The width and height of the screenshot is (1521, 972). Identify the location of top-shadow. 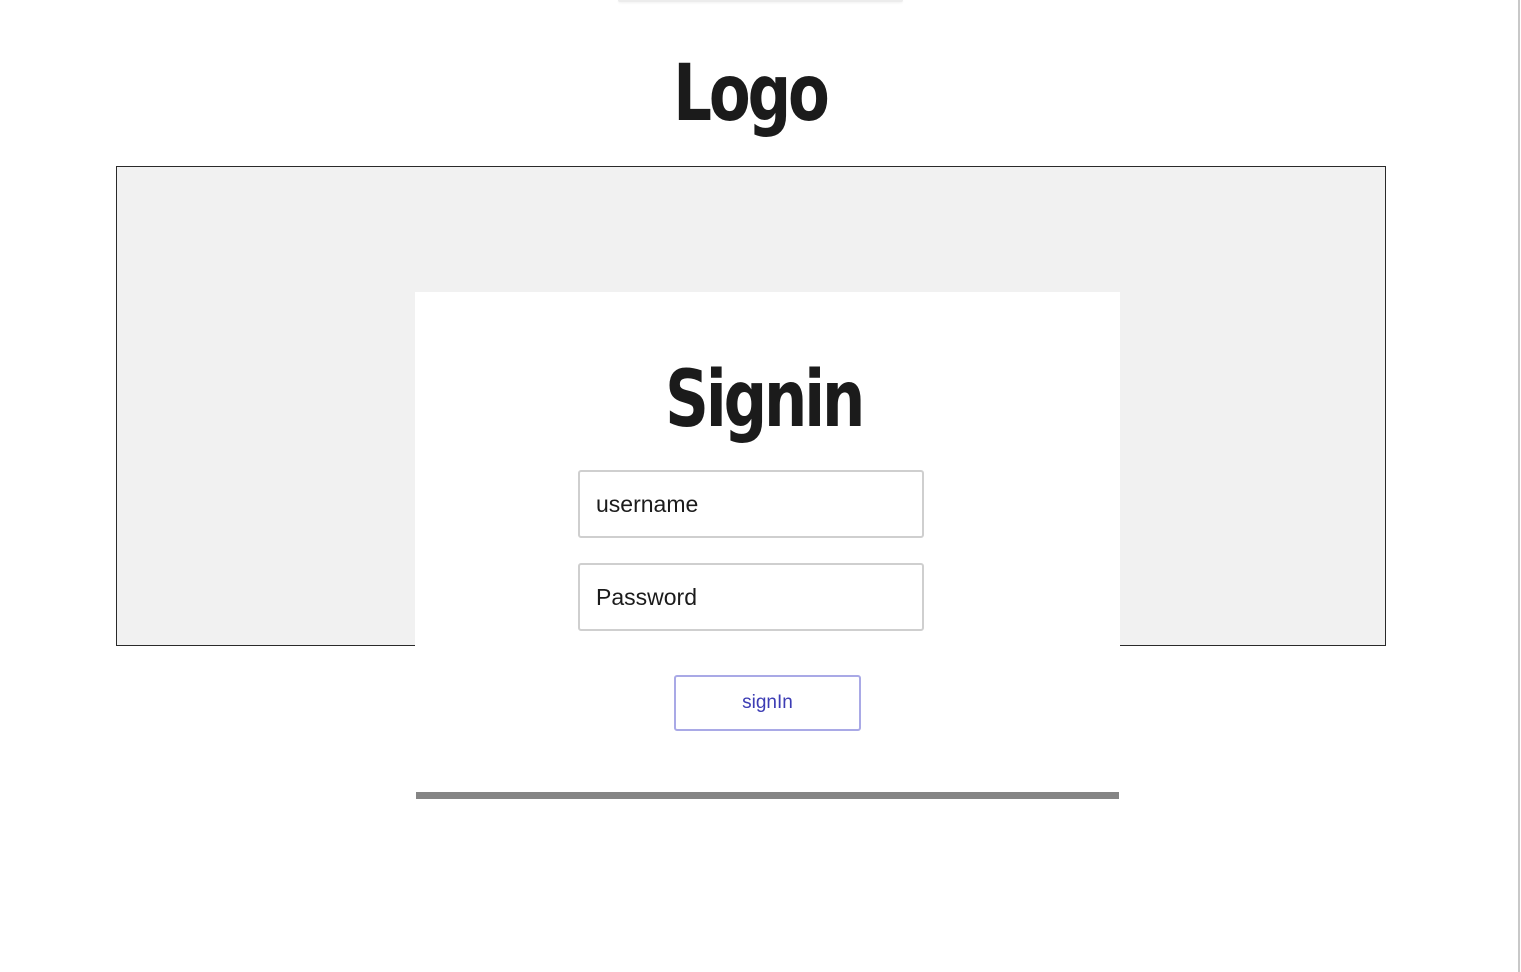
(760, 1).